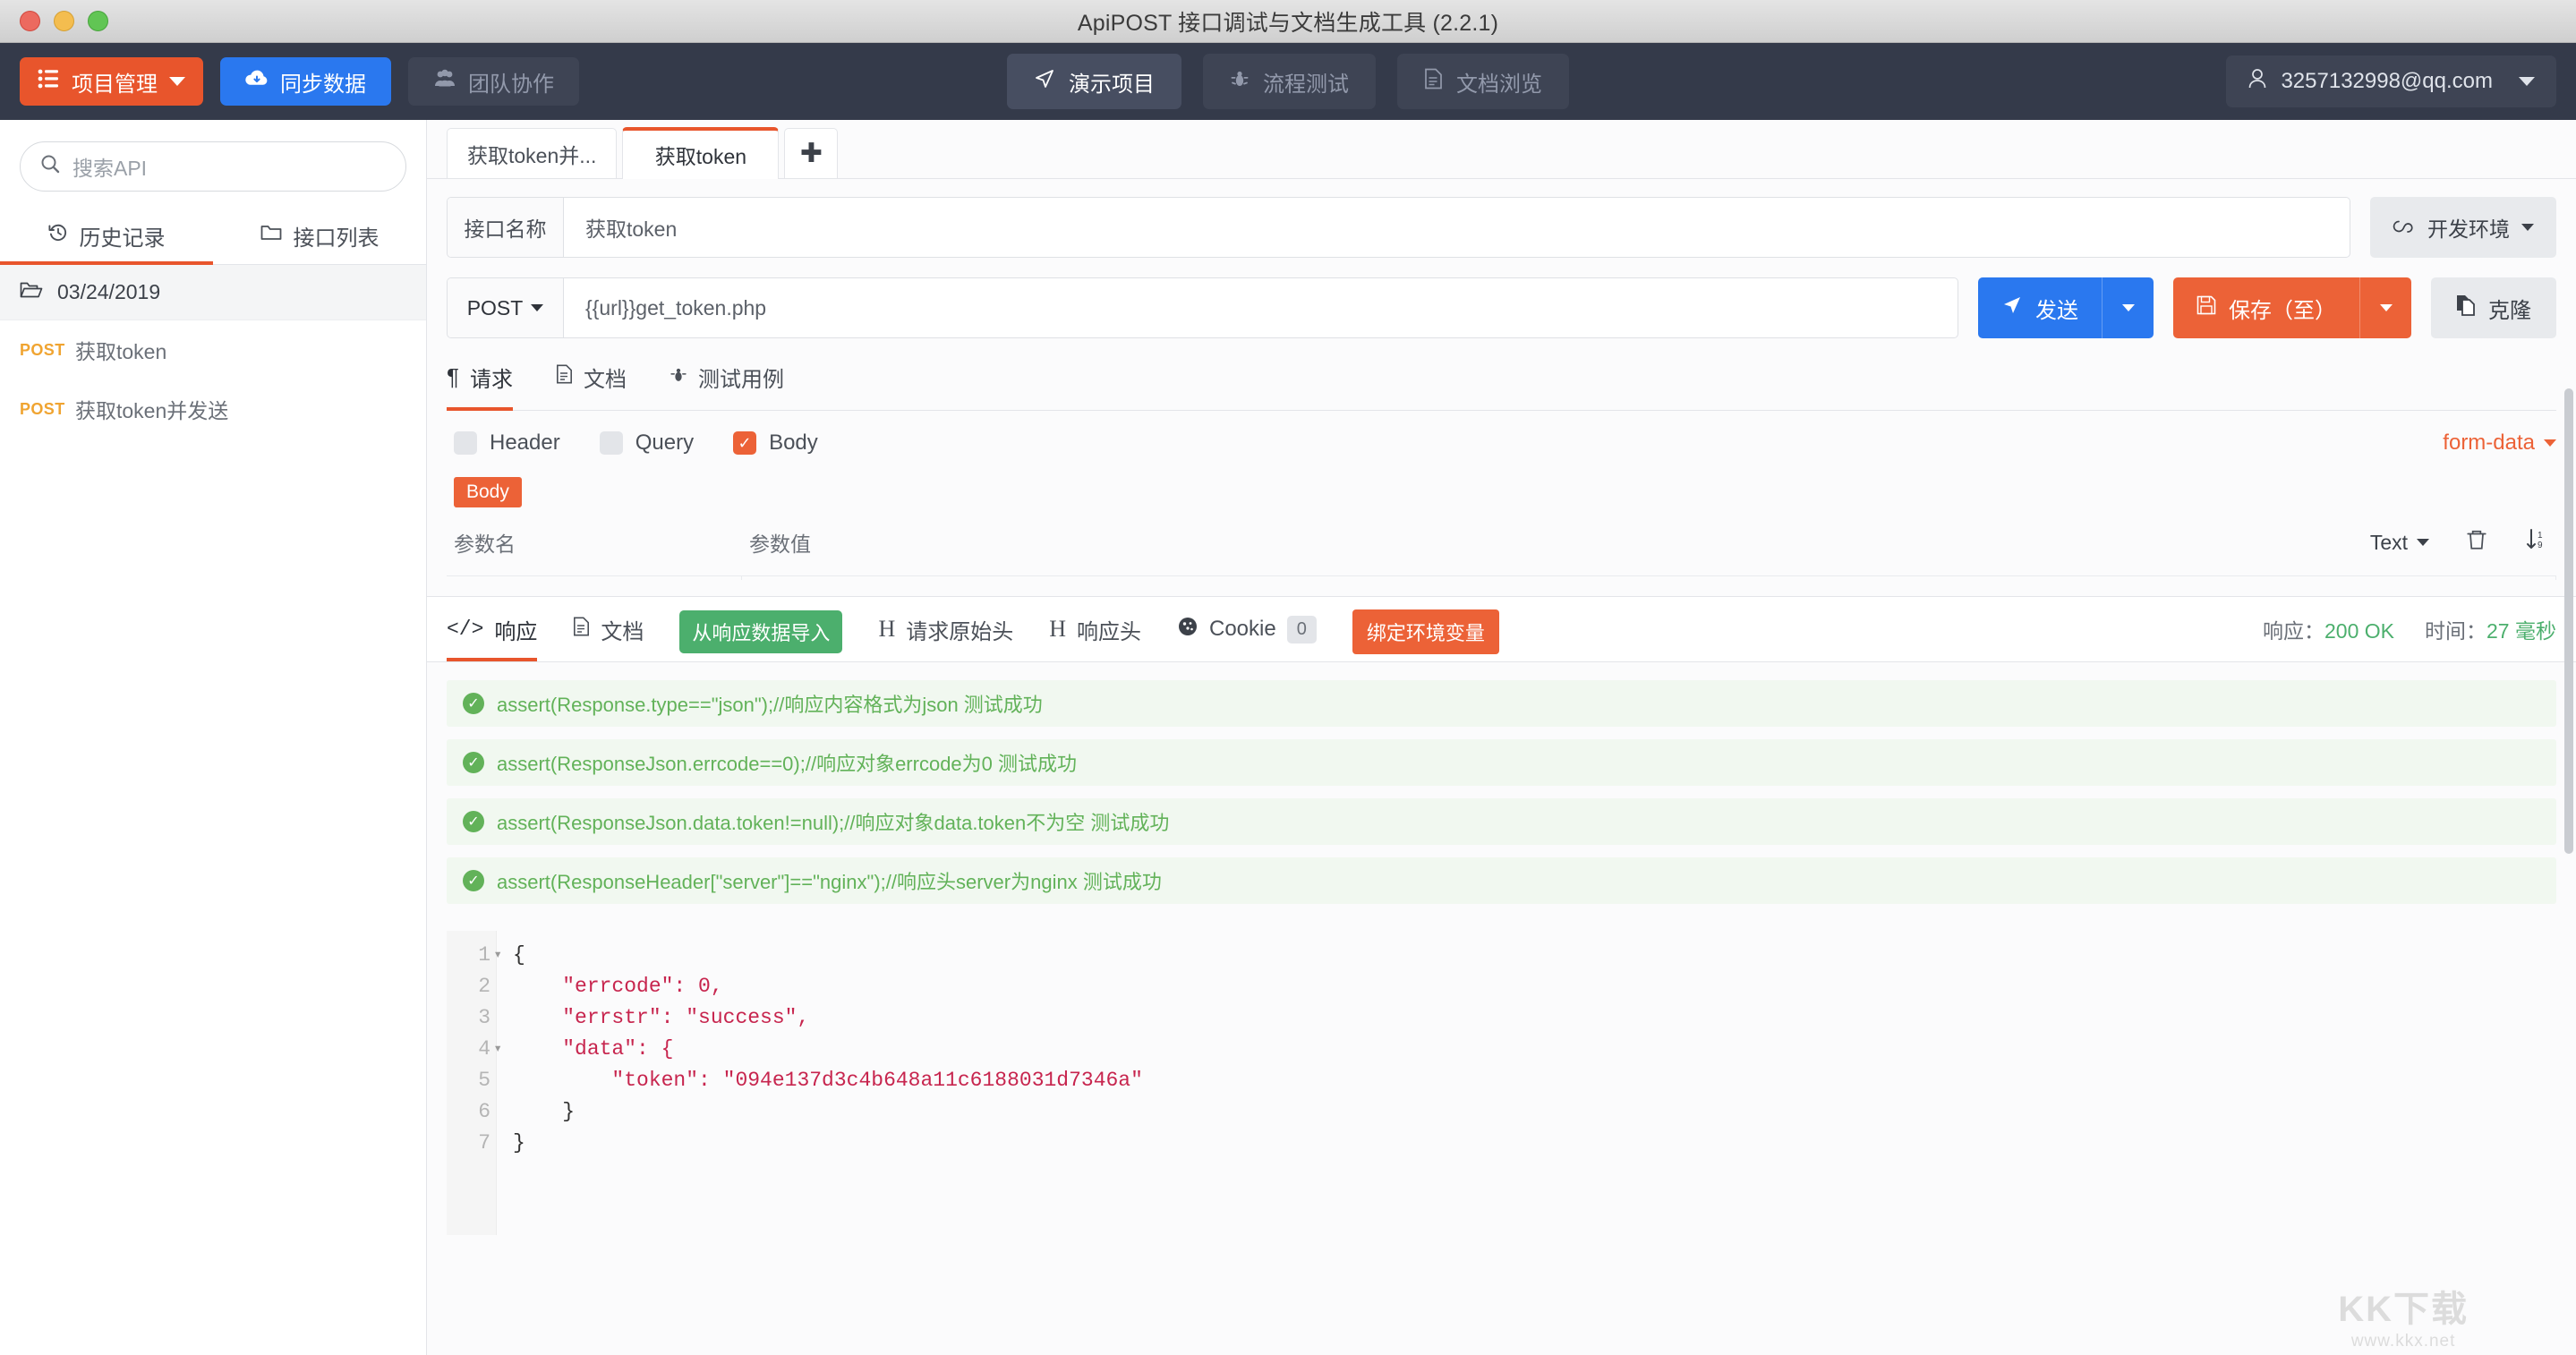 This screenshot has width=2576, height=1355. I want to click on send-button: 发送, so click(2066, 307).